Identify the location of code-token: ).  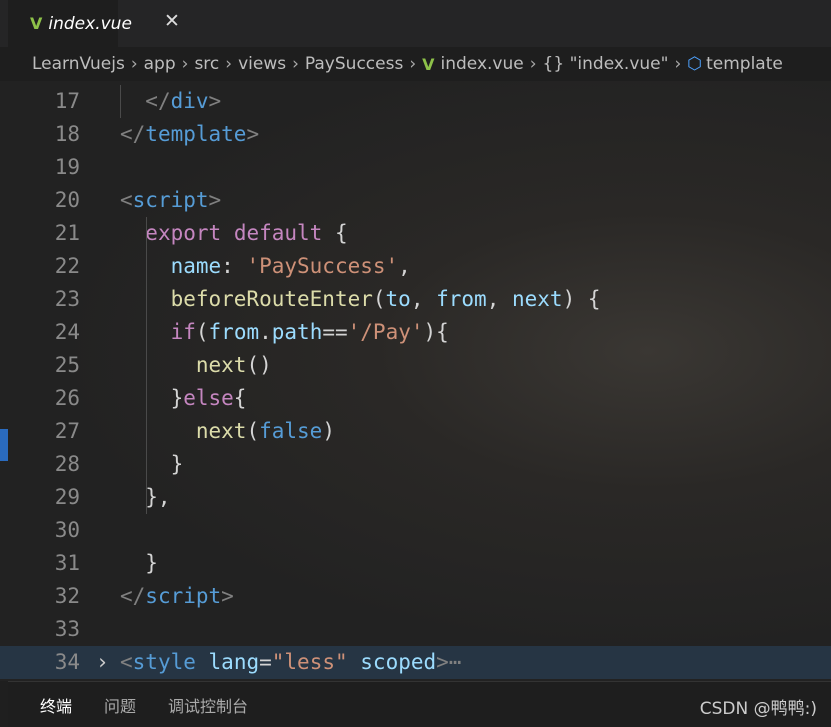
(328, 431).